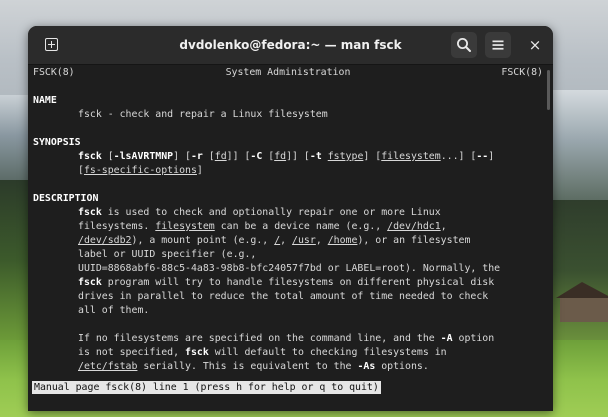 The width and height of the screenshot is (608, 417). I want to click on section-heading-name: NAME, so click(45, 100).